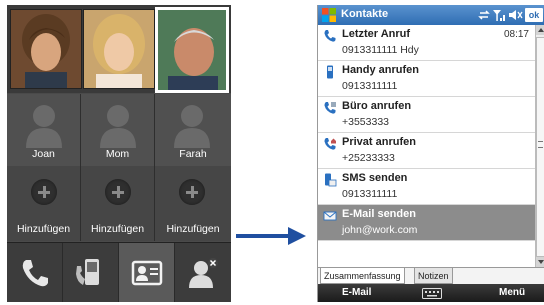 The width and height of the screenshot is (544, 305). Describe the element at coordinates (381, 70) in the screenshot. I see `entry-label: Handy anrufen` at that location.